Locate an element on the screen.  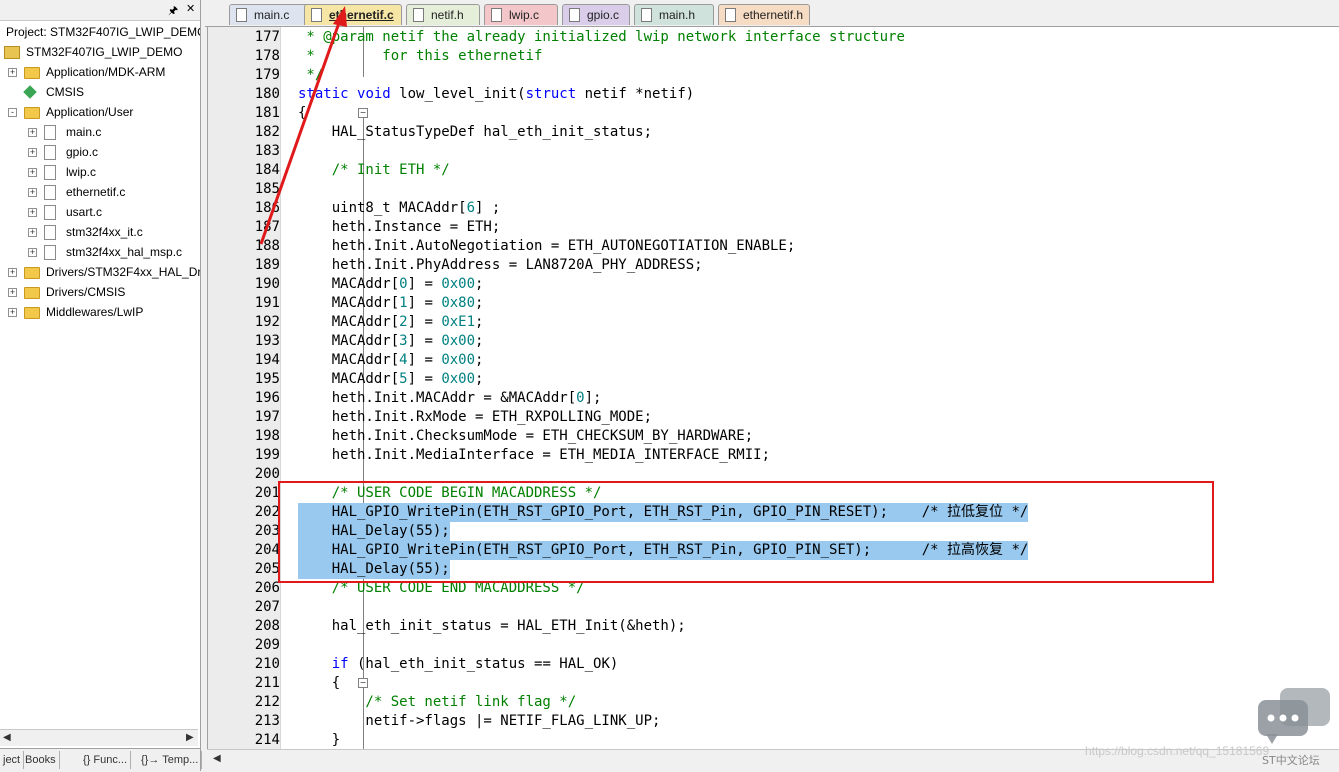
code-token: { is located at coordinates (302, 113).